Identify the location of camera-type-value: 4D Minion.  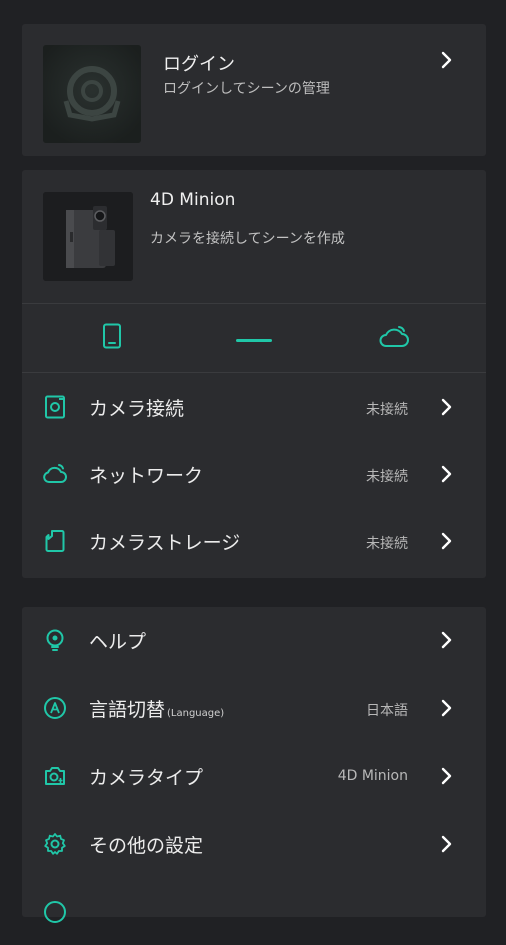
(372, 776).